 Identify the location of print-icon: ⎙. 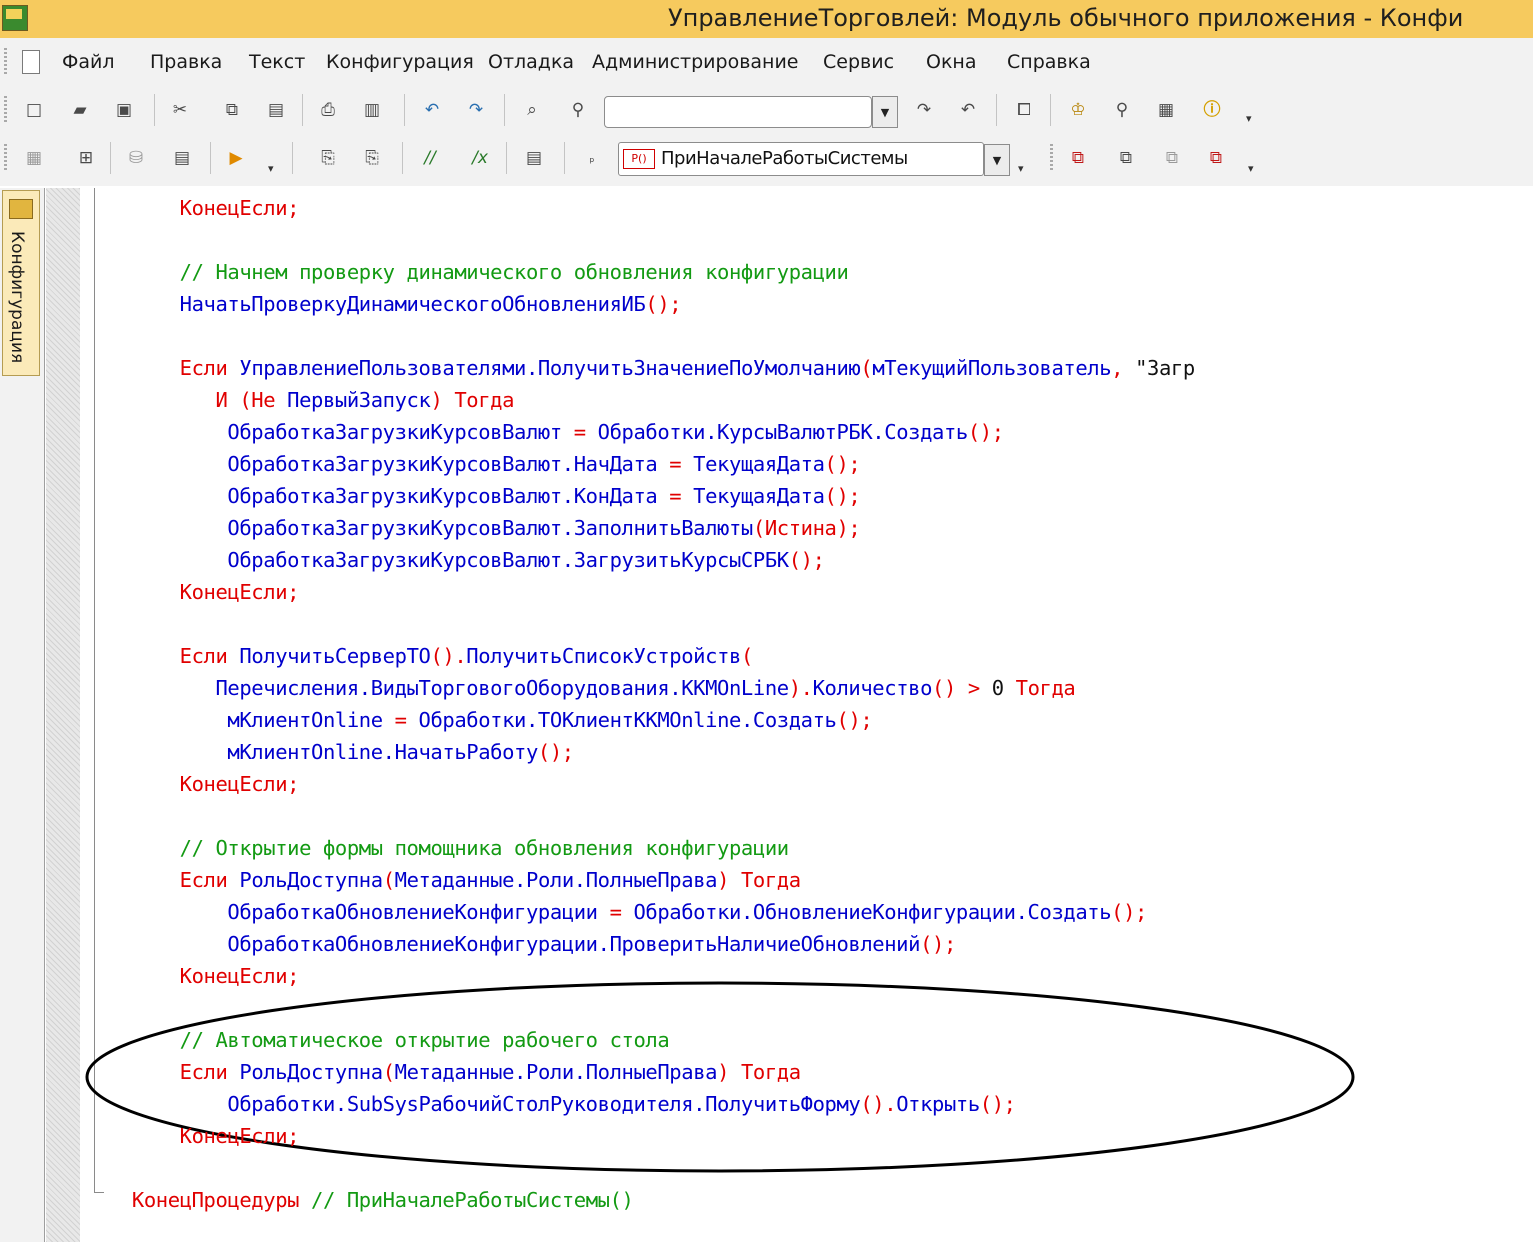
(328, 110).